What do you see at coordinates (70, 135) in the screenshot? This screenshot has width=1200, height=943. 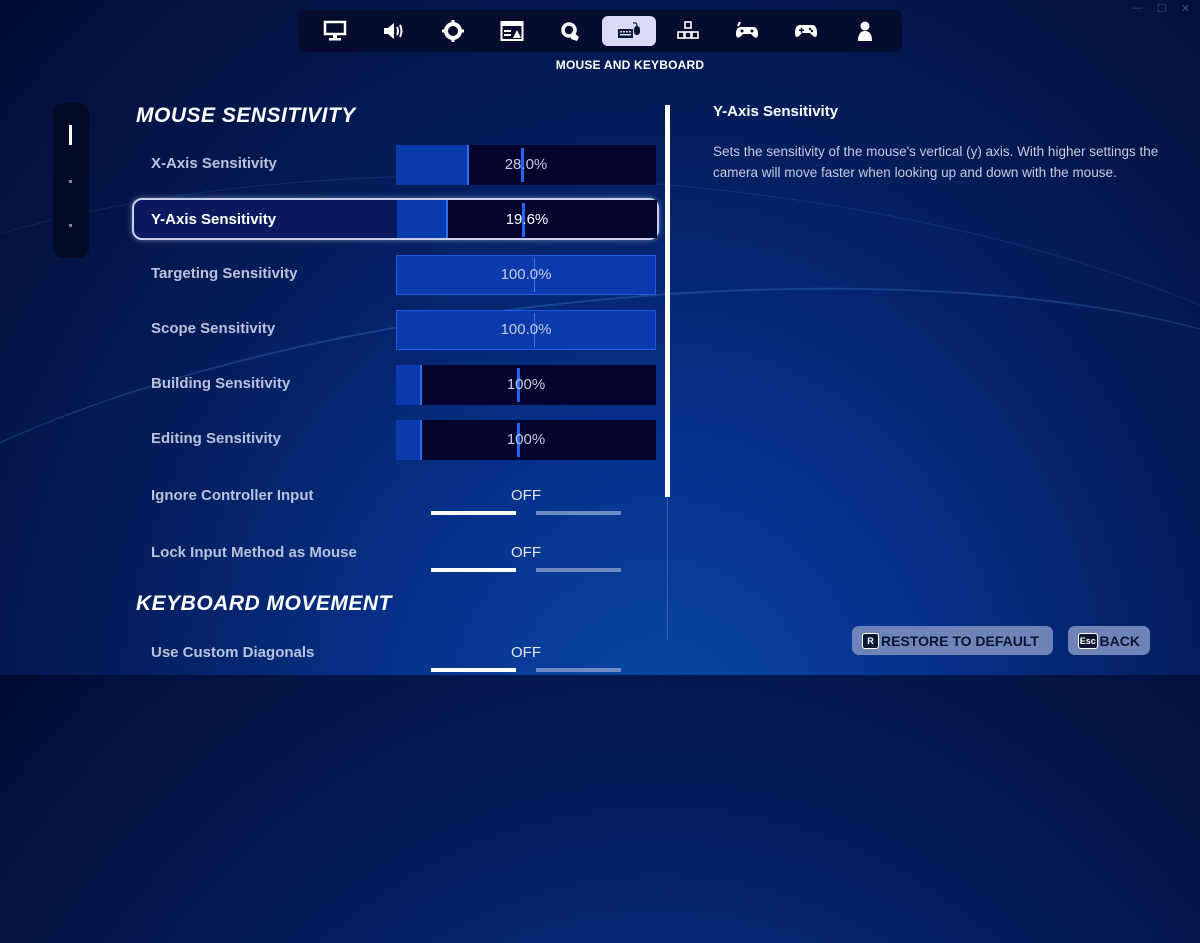 I see `section-nav-item-active` at bounding box center [70, 135].